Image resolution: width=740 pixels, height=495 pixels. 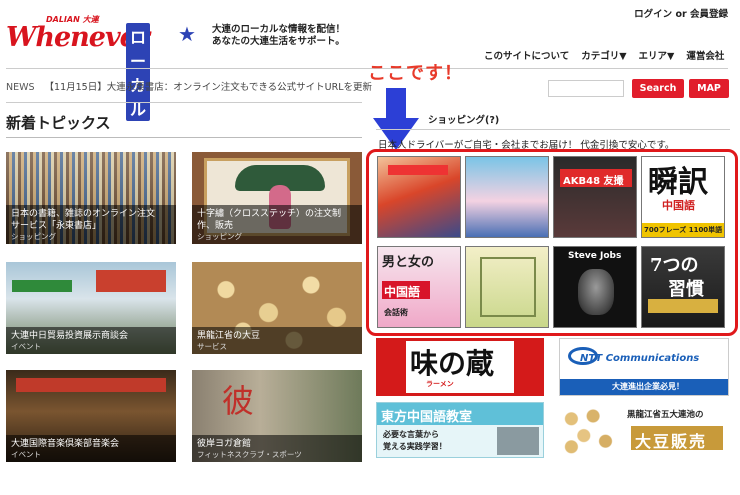 What do you see at coordinates (277, 198) in the screenshot?
I see `topic-card-cross-stitch: 十字繡（クロスステッチ）の注文制 作、販売 ショッピング` at bounding box center [277, 198].